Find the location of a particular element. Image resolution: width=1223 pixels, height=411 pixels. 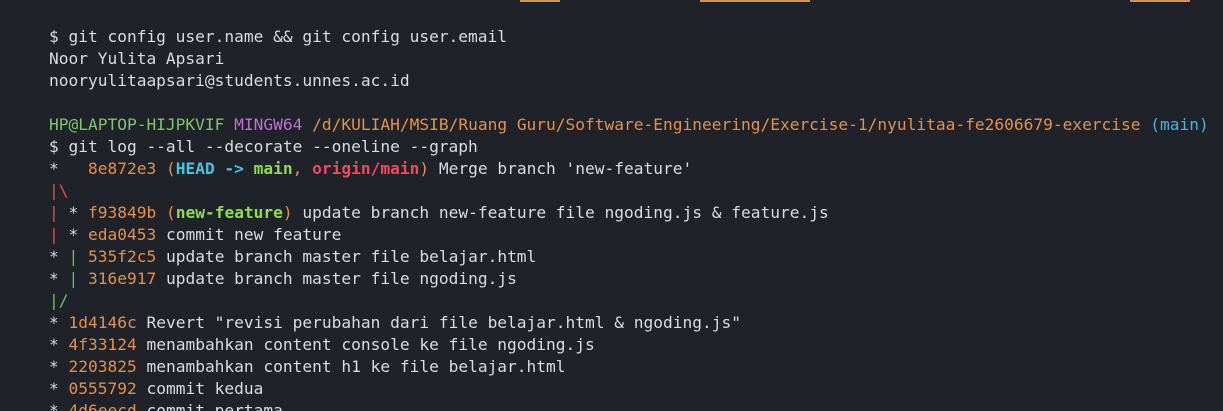

commit-message: update branch master file ngoding.js is located at coordinates (336, 278).